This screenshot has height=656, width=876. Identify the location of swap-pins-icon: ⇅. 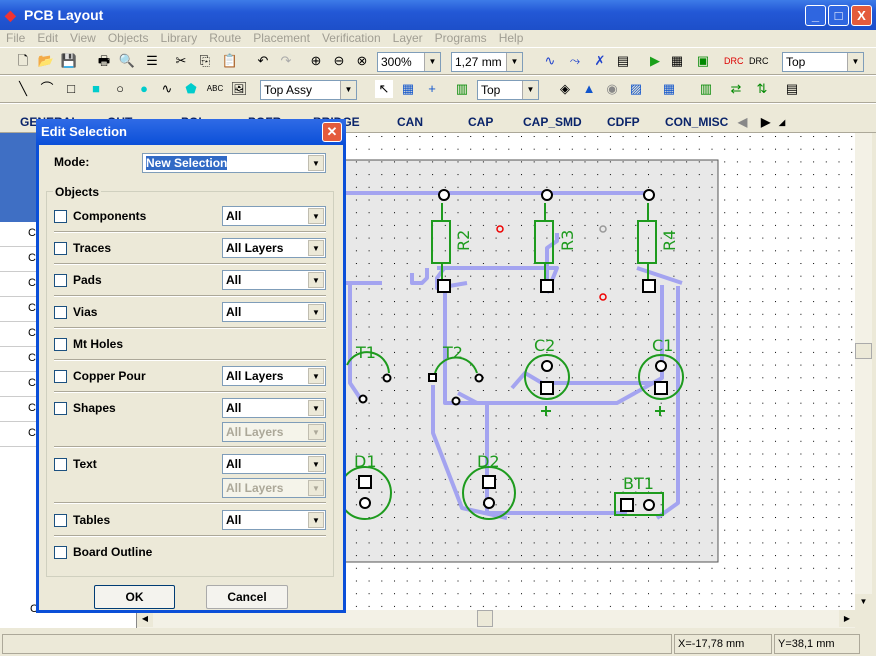
(762, 89).